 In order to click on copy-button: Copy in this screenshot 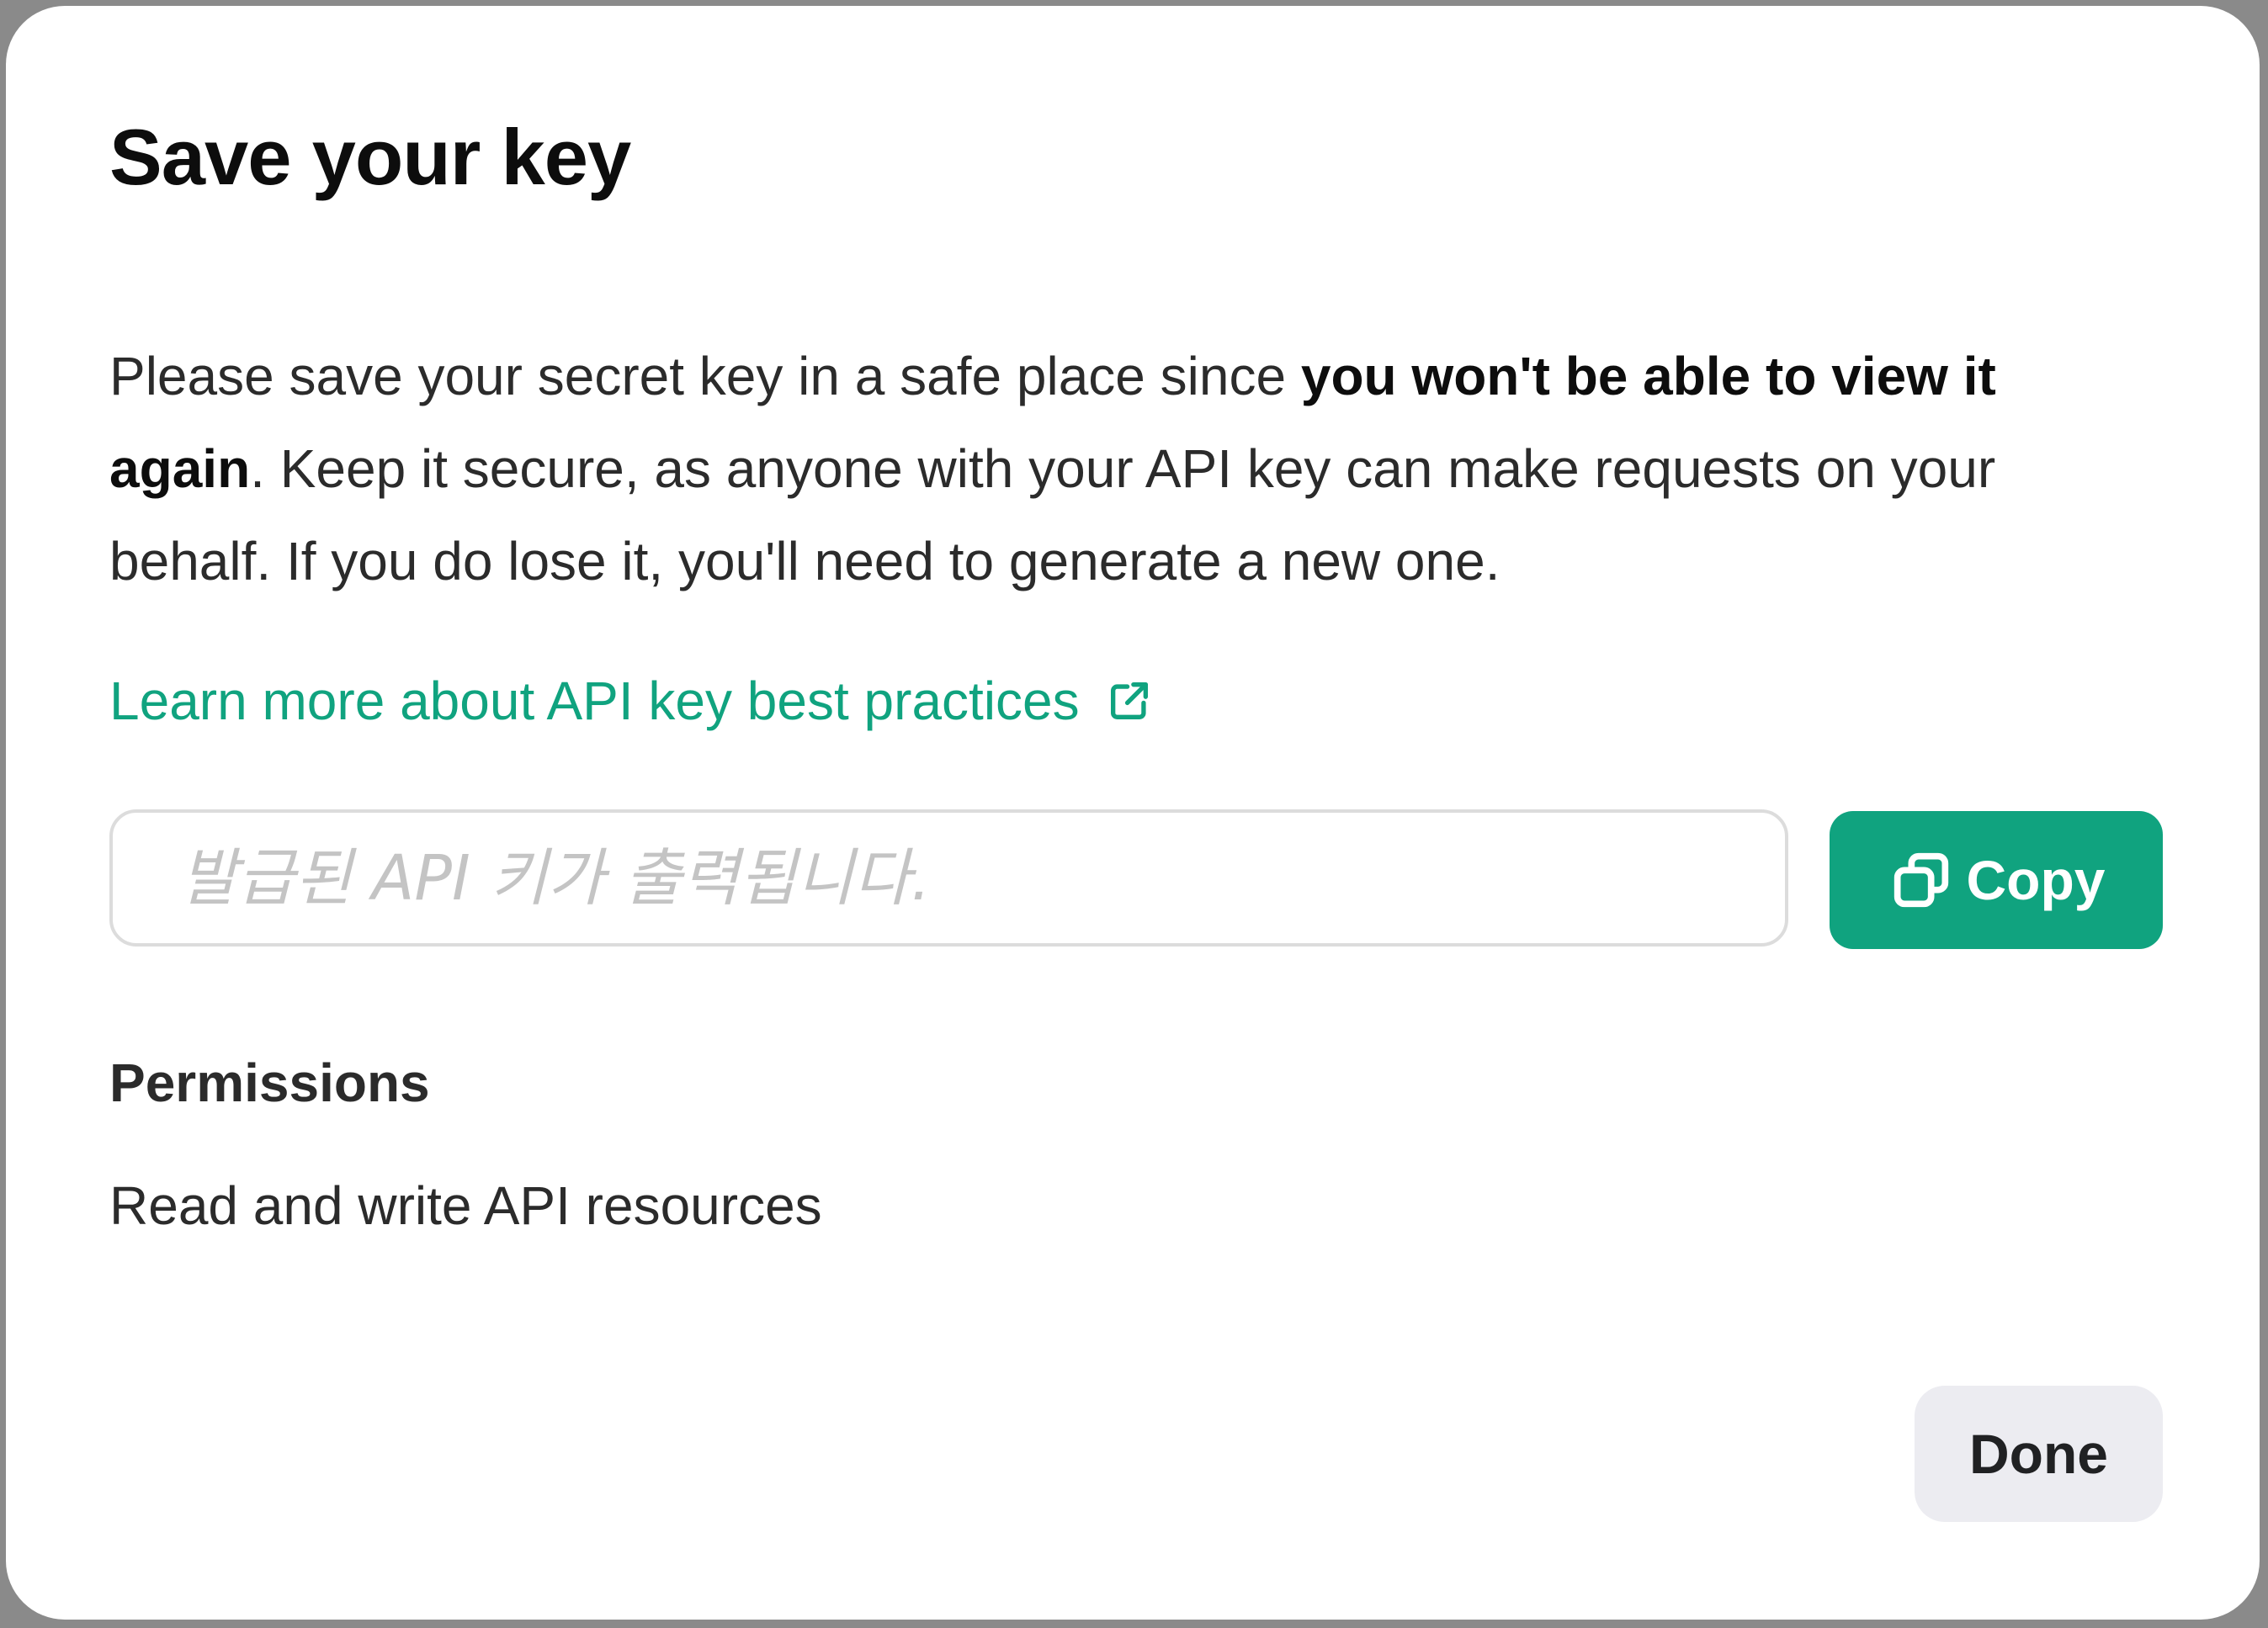, I will do `click(1996, 880)`.